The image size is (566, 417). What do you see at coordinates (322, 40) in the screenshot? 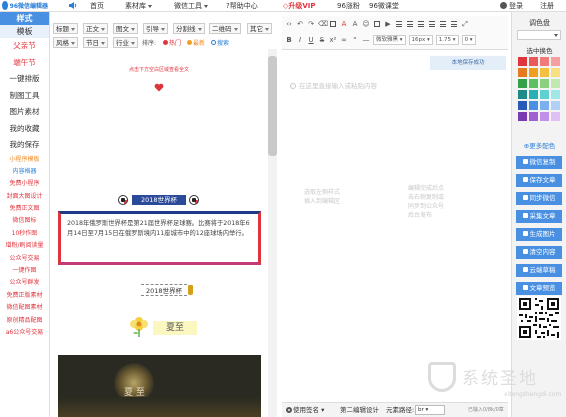
I see `strike-icon: S` at bounding box center [322, 40].